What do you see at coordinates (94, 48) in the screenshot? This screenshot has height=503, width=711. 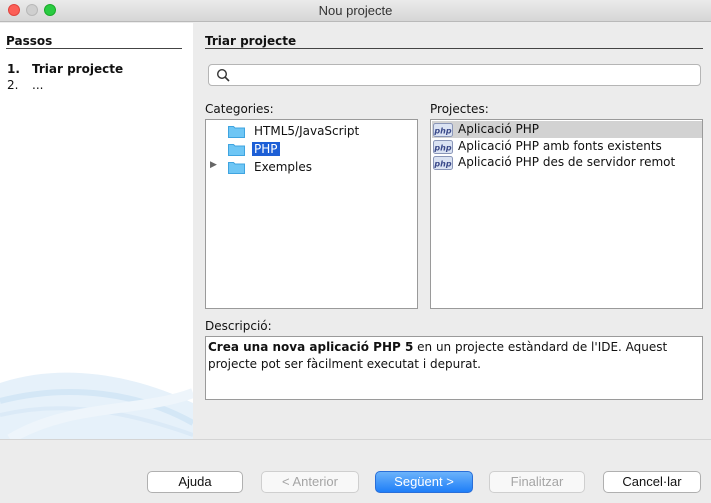 I see `steps-divider` at bounding box center [94, 48].